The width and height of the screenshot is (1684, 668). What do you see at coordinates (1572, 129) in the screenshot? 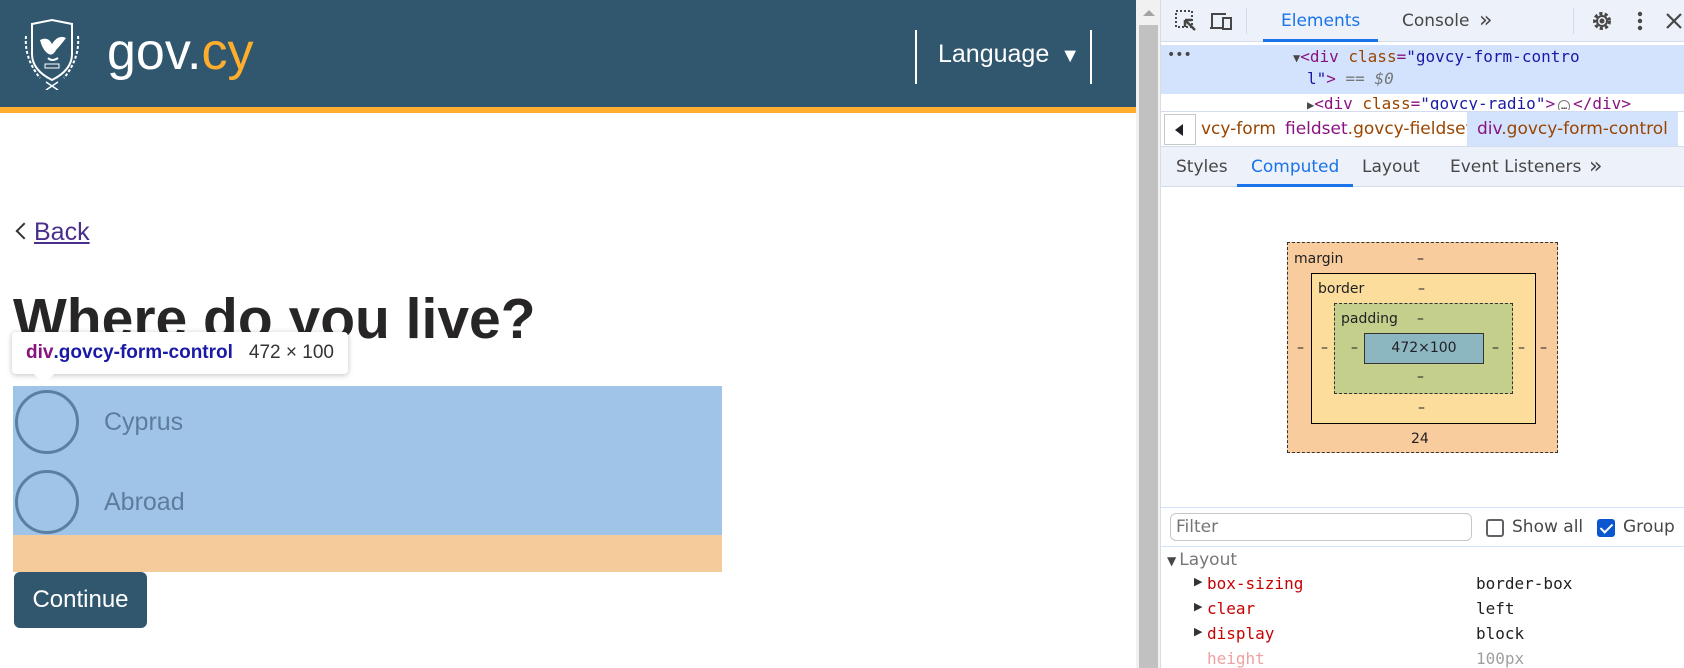
I see `breadcrumb-item-selected: div.govcy-form-control` at bounding box center [1572, 129].